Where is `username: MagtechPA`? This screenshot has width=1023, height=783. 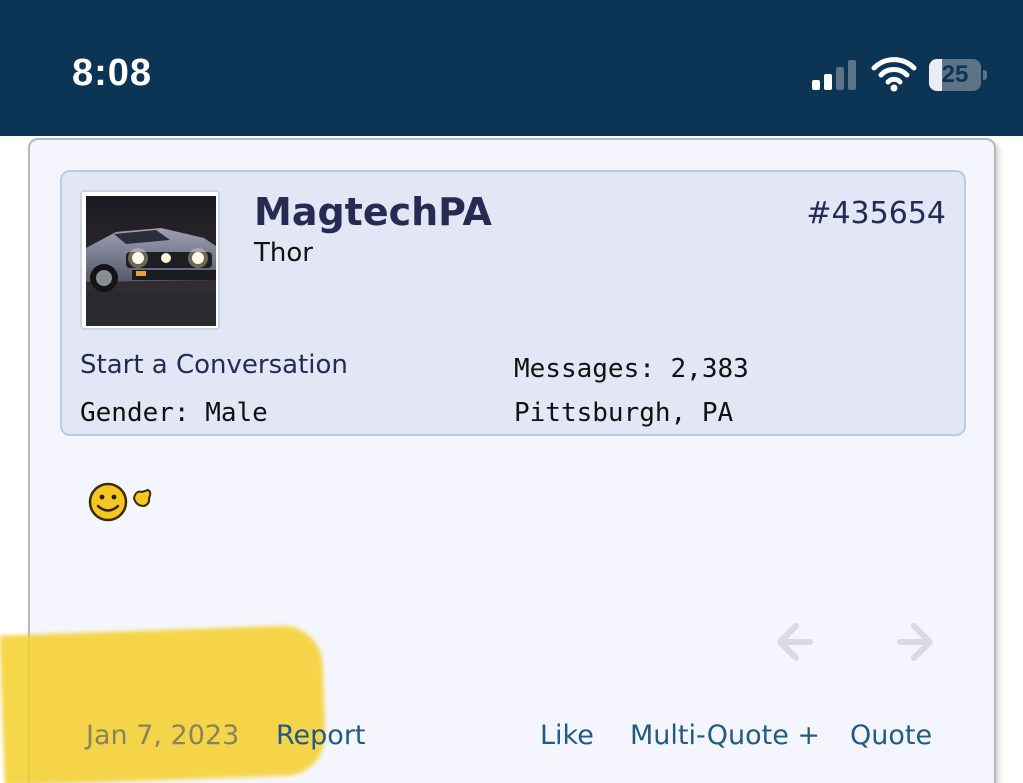
username: MagtechPA is located at coordinates (373, 212).